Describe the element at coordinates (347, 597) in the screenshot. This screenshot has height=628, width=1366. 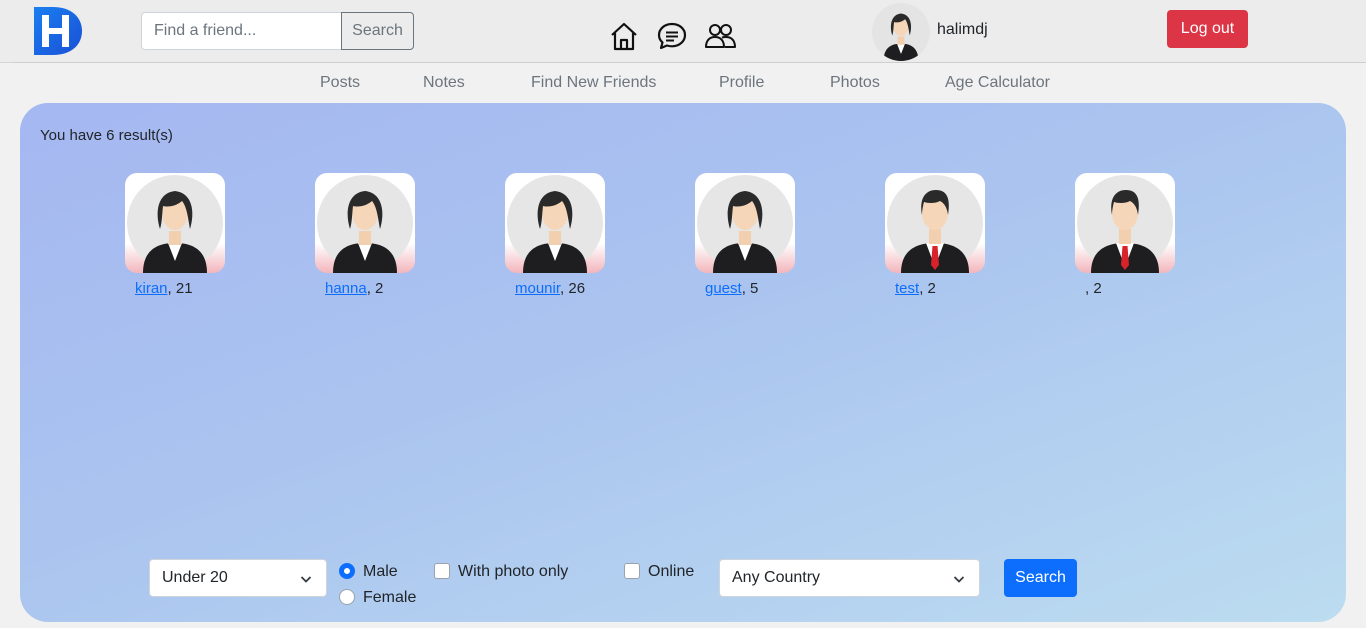
I see `gender-radio-female` at that location.